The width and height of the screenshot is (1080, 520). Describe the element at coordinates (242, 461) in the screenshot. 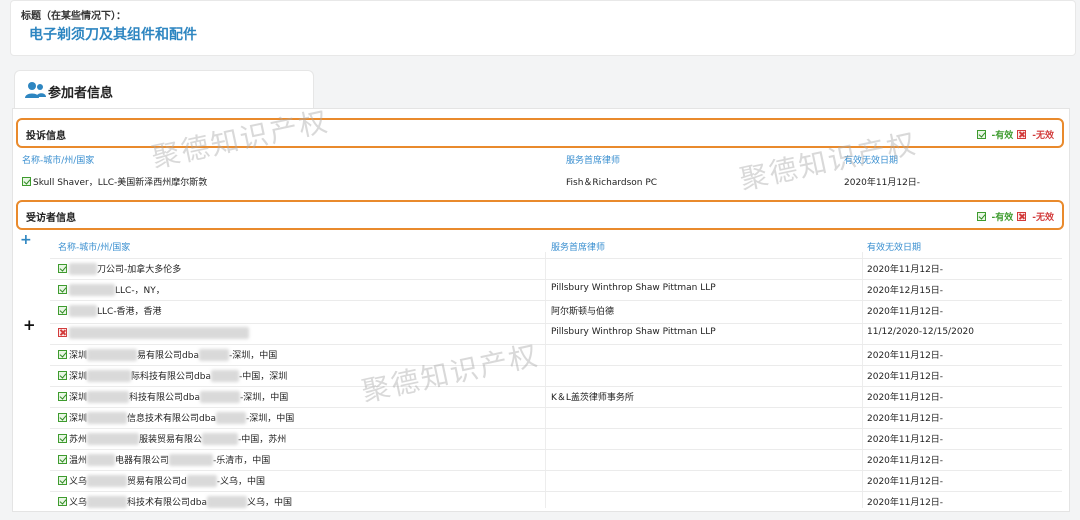

I see `respondent-name-part: -乐清市，中国` at that location.